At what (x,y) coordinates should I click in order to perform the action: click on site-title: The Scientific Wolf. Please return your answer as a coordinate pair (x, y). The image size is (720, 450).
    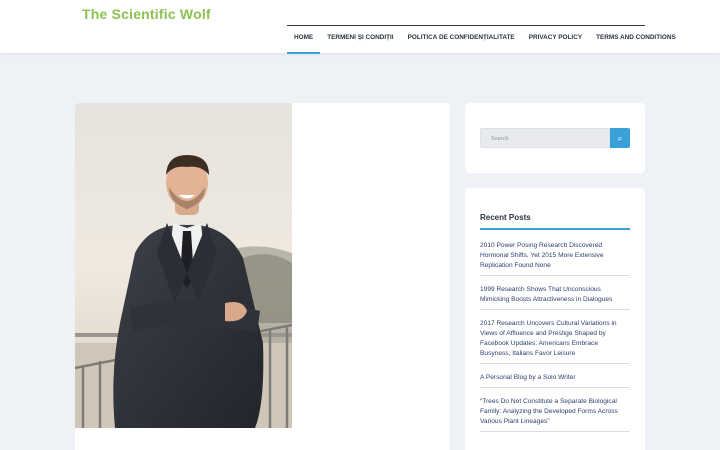
    Looking at the image, I should click on (146, 14).